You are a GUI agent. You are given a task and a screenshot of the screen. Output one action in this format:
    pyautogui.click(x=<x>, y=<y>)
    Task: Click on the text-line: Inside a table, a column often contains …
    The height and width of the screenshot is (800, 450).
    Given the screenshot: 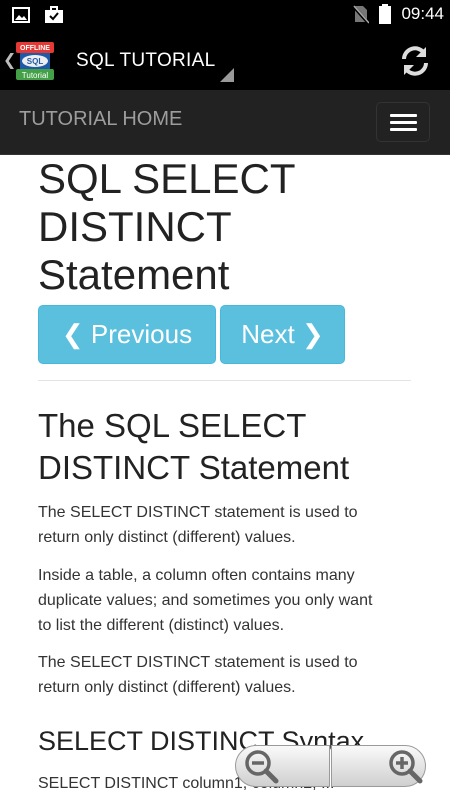 What is the action you would take?
    pyautogui.click(x=196, y=575)
    